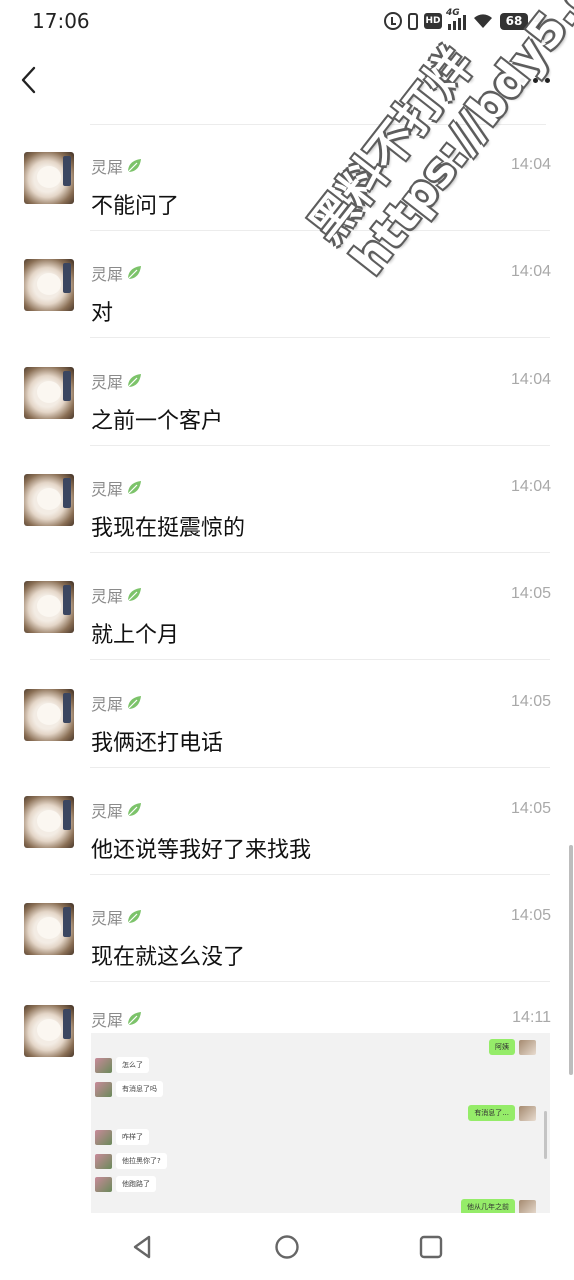  Describe the element at coordinates (135, 204) in the screenshot. I see `message-text: 不能问了` at that location.